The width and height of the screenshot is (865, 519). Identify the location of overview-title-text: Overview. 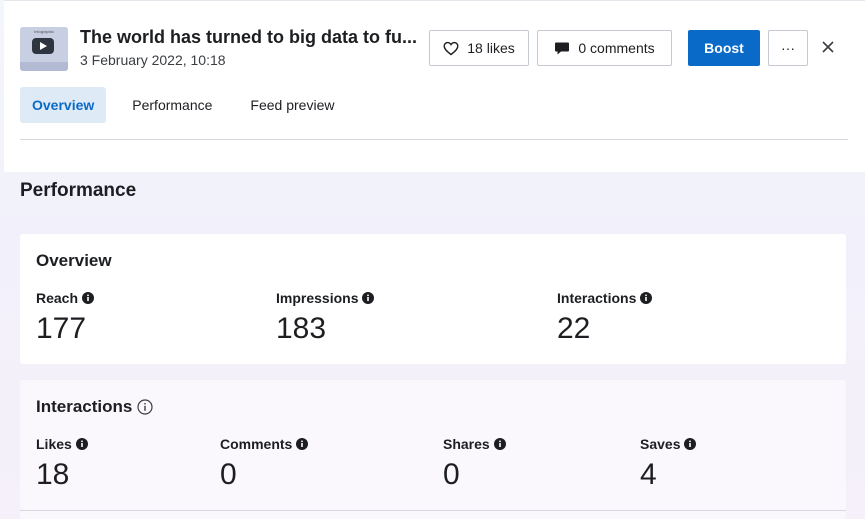
(74, 260).